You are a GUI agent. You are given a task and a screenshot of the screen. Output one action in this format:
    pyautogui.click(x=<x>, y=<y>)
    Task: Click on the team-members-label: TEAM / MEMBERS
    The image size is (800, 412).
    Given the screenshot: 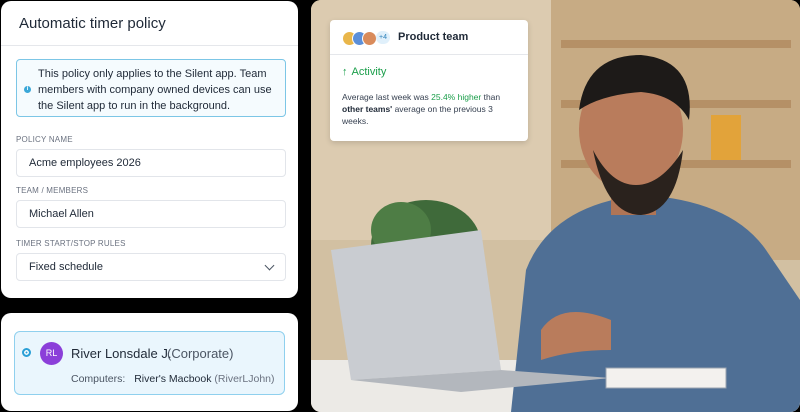 What is the action you would take?
    pyautogui.click(x=52, y=190)
    